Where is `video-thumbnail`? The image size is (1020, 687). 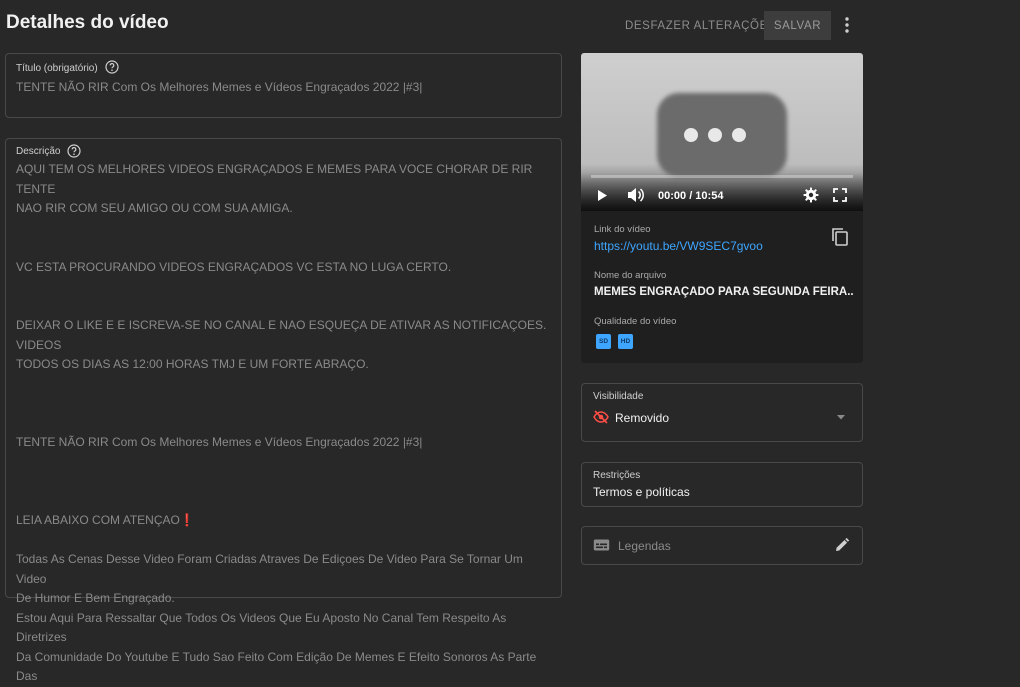 video-thumbnail is located at coordinates (722, 135).